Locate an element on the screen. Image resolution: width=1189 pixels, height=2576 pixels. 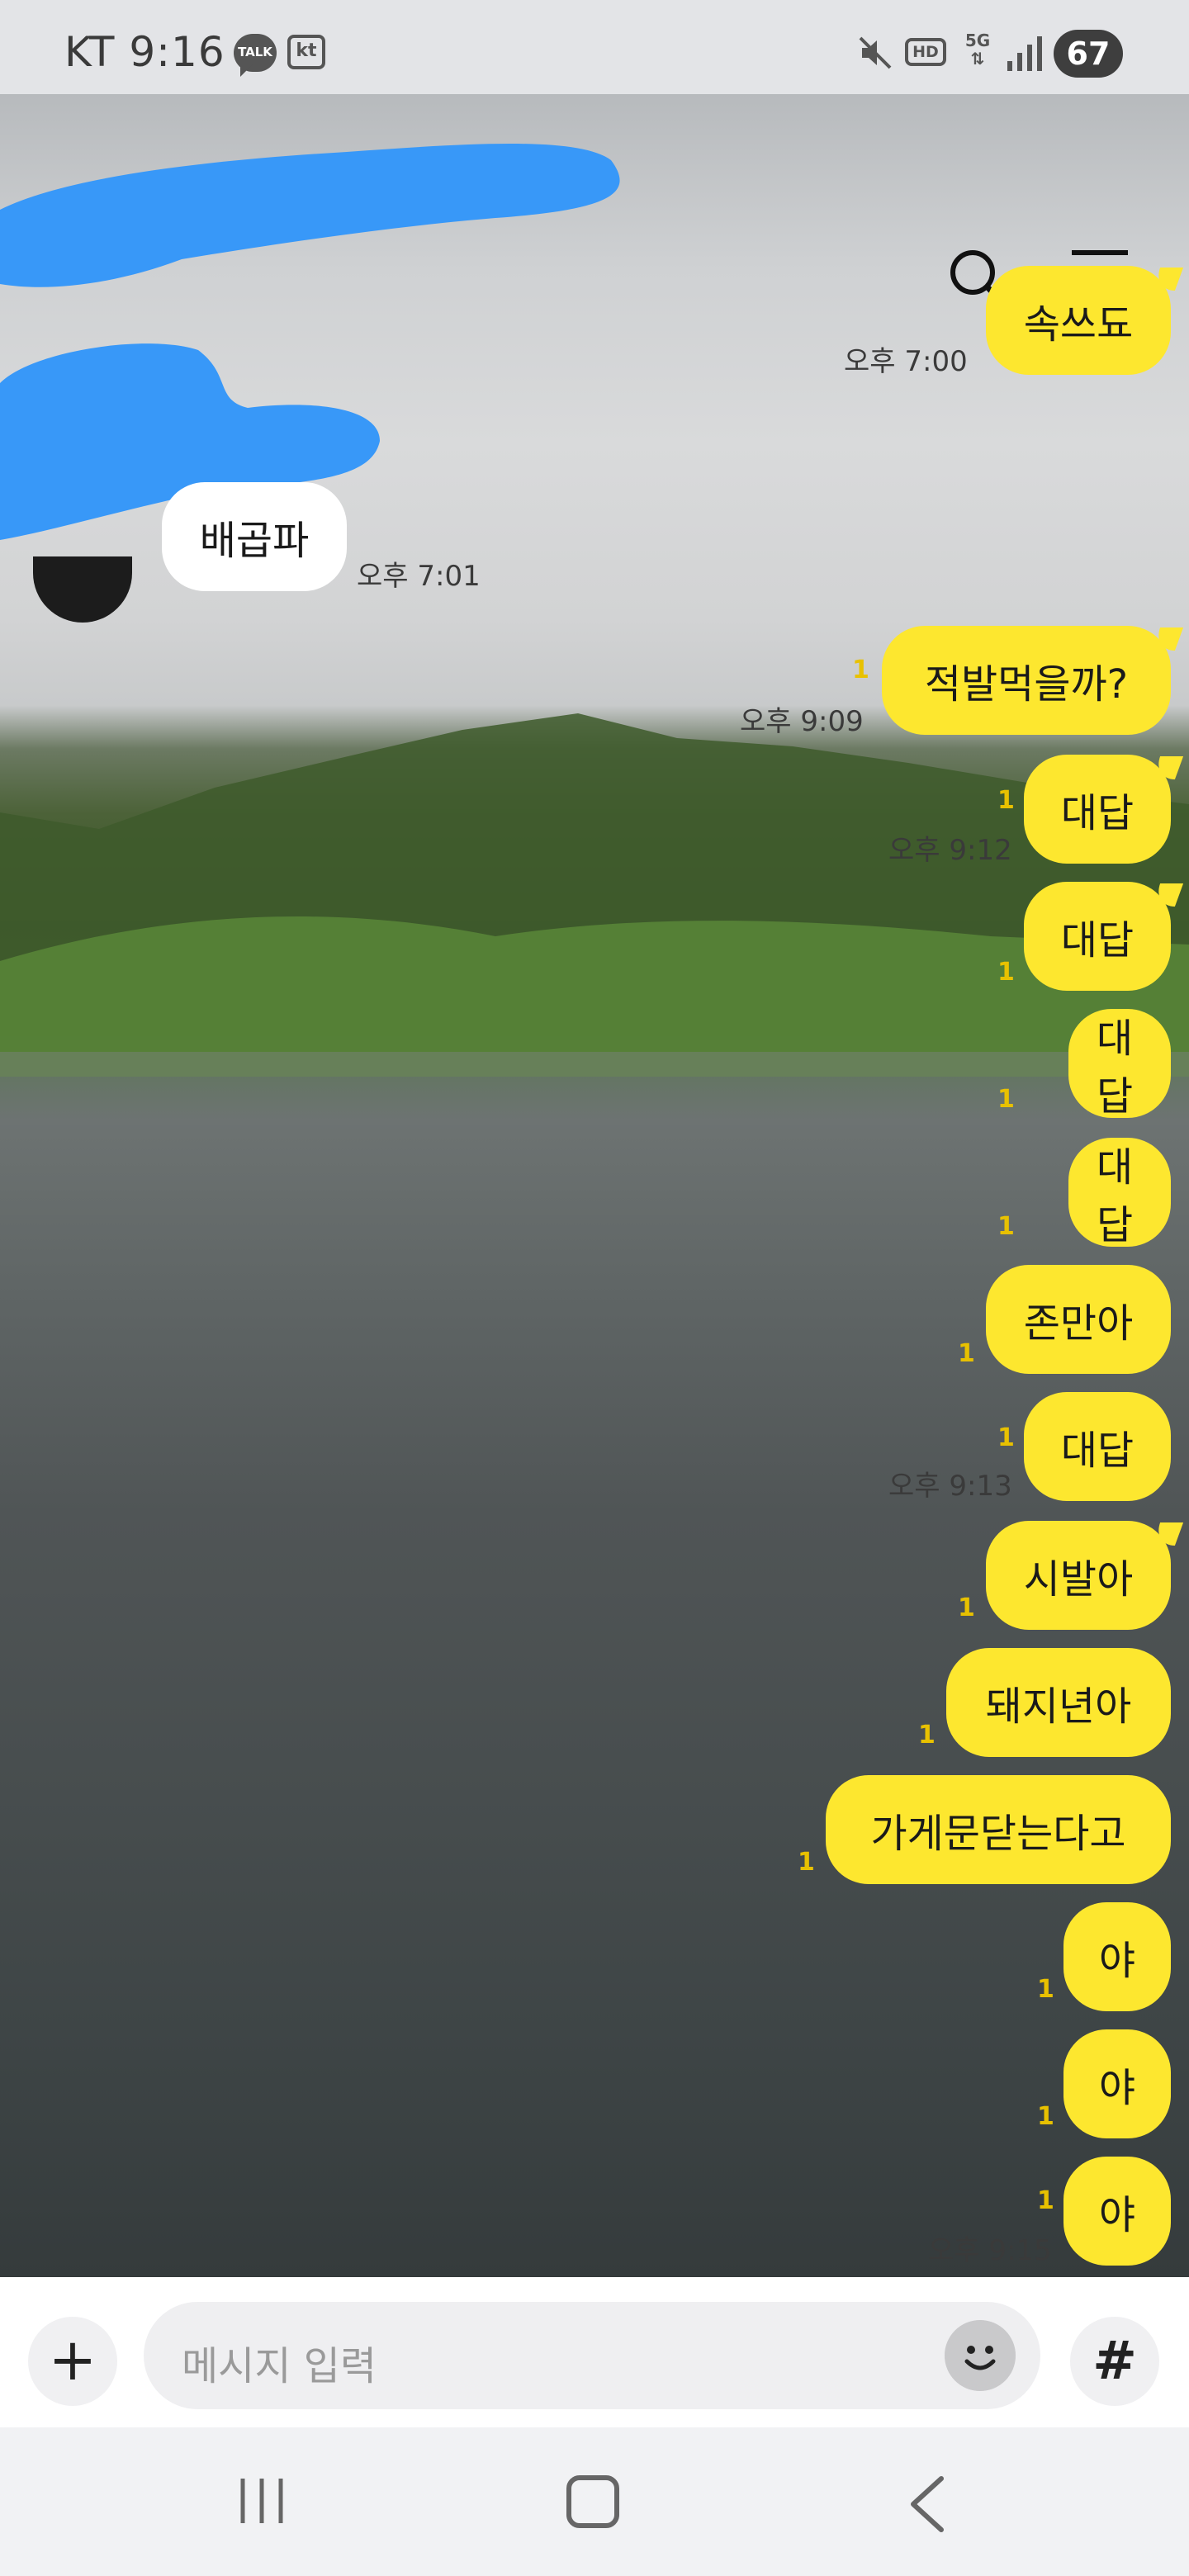
recent-apps-icon is located at coordinates (261, 2500).